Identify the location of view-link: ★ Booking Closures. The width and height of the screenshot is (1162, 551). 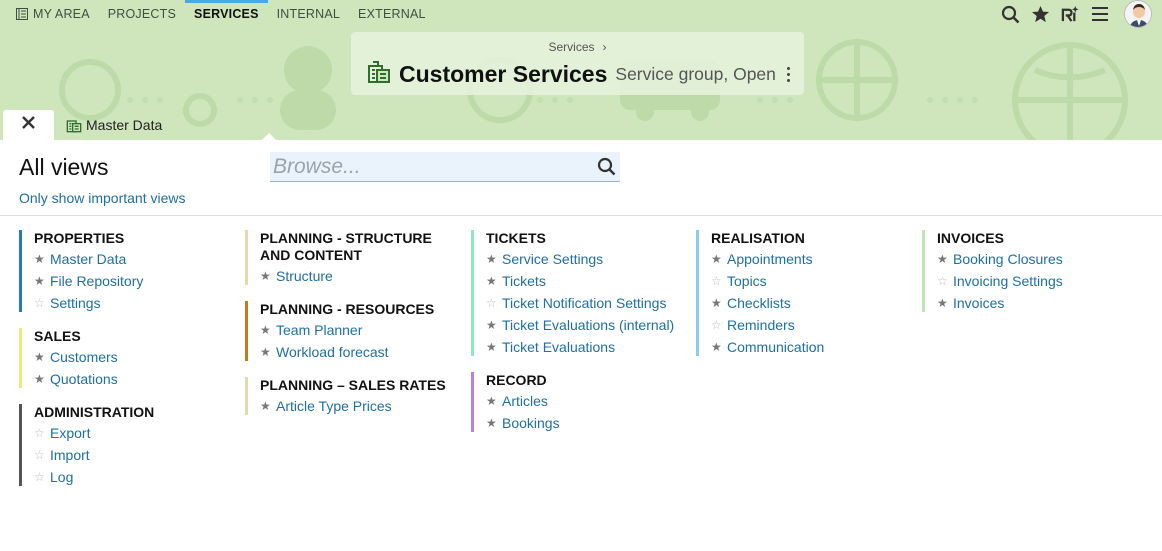
(1037, 259).